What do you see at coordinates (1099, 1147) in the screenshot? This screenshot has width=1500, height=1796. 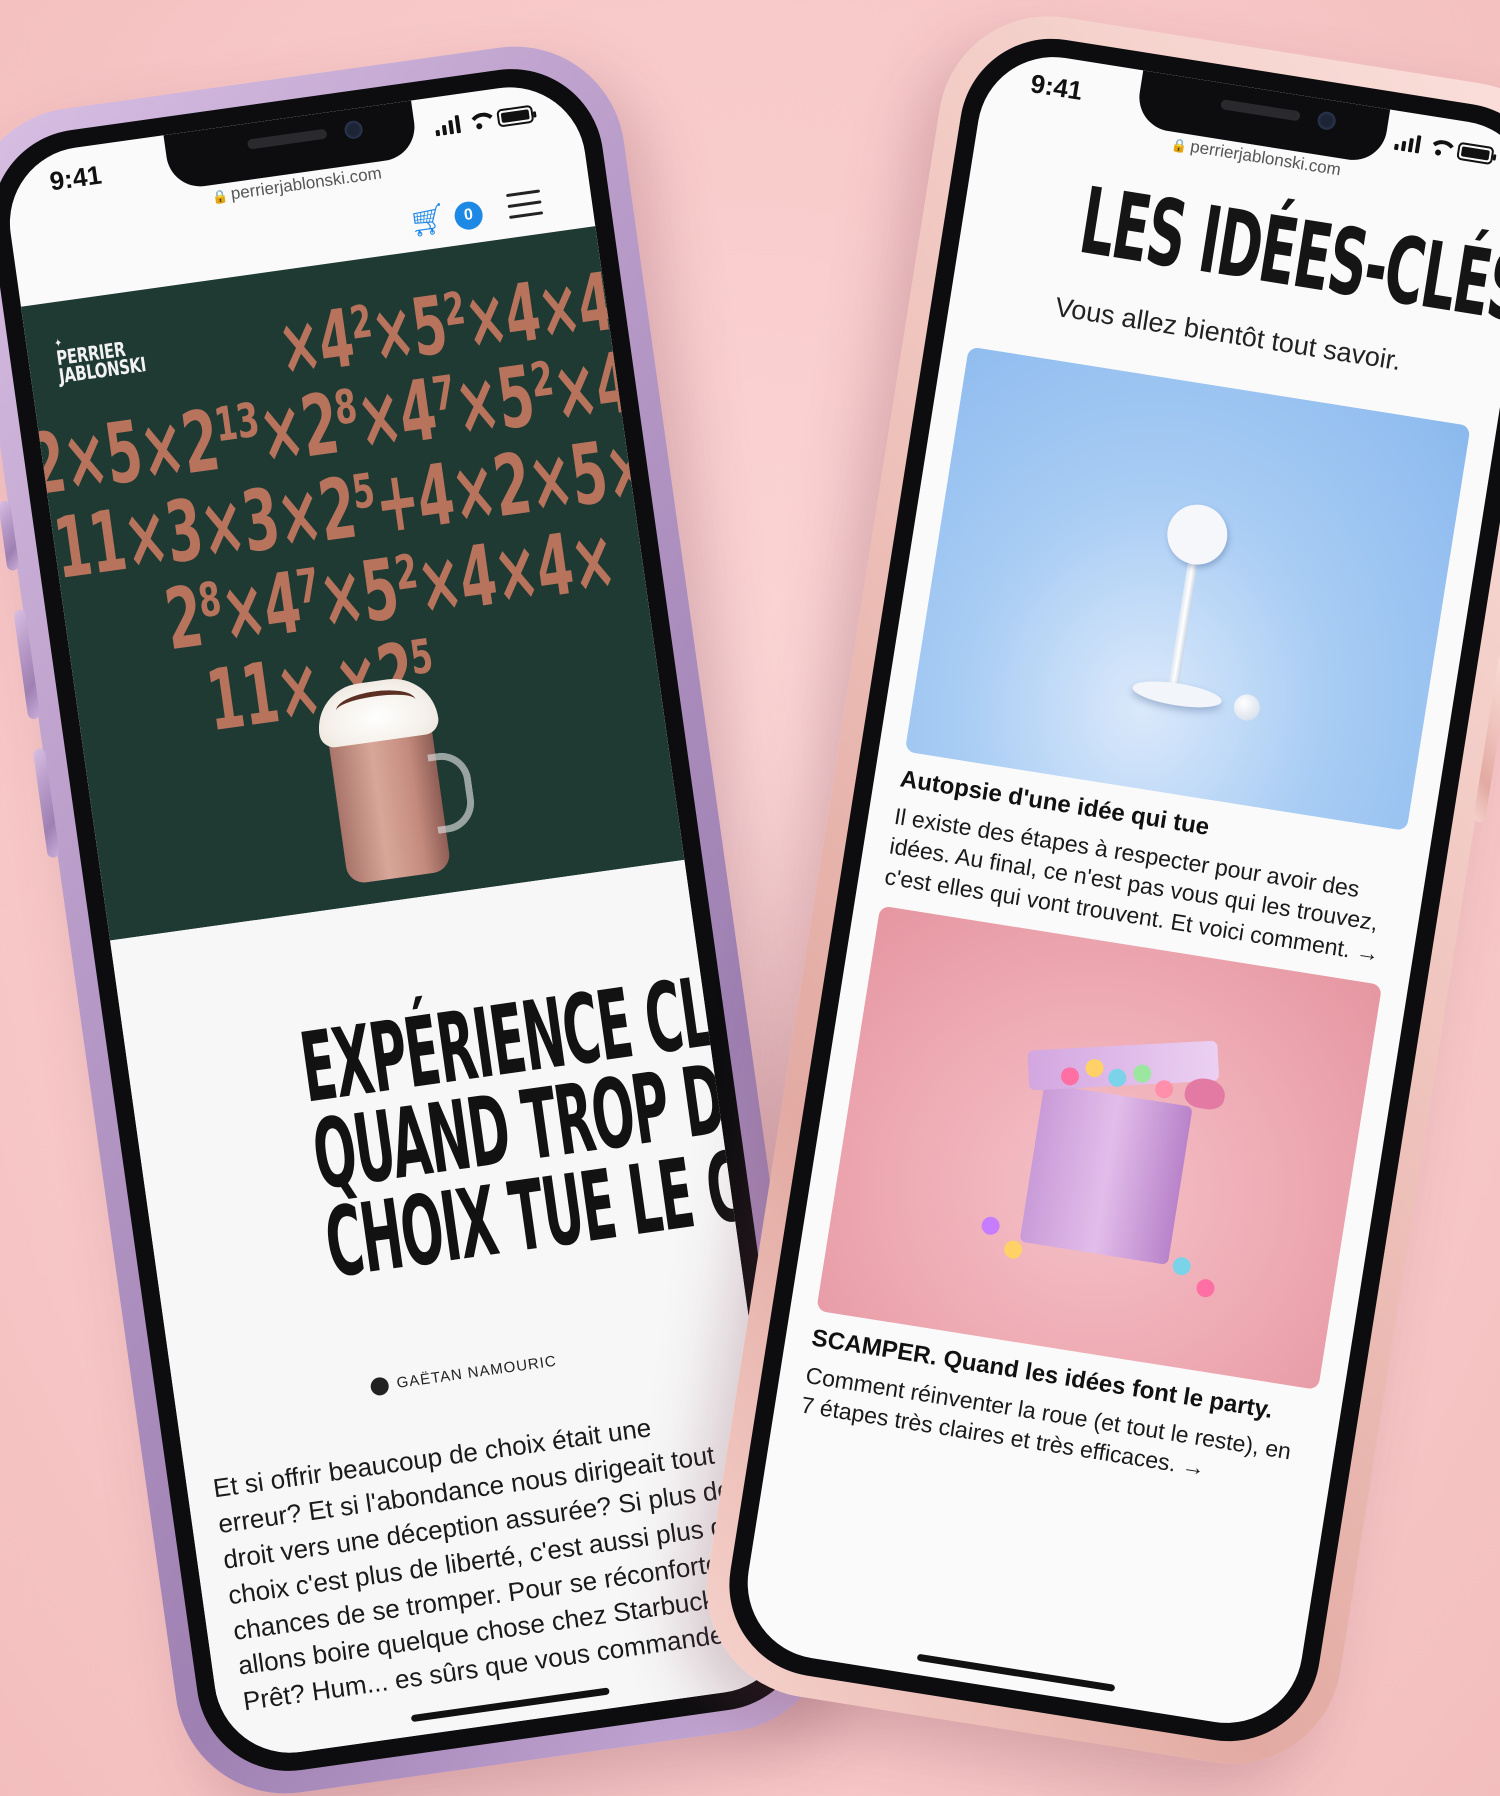 I see `card-2-image` at bounding box center [1099, 1147].